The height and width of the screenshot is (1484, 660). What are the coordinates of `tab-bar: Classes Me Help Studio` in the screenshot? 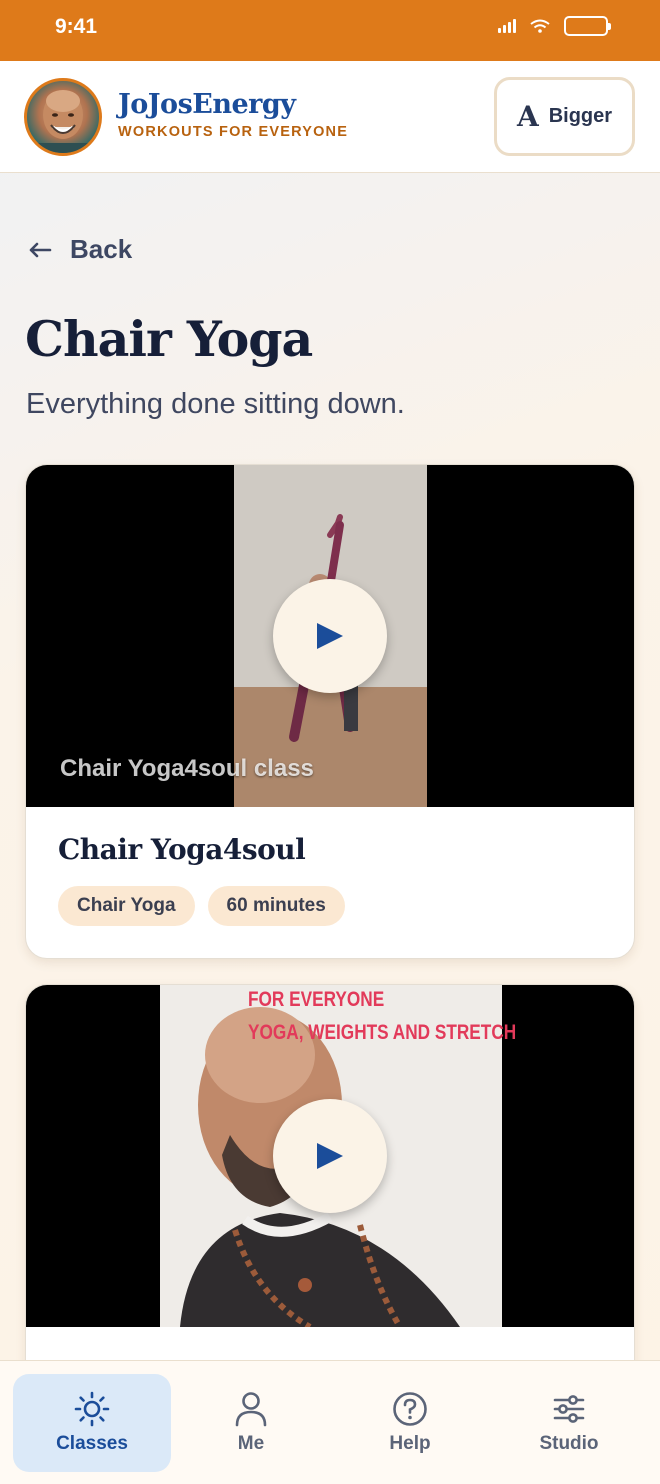 It's located at (330, 1422).